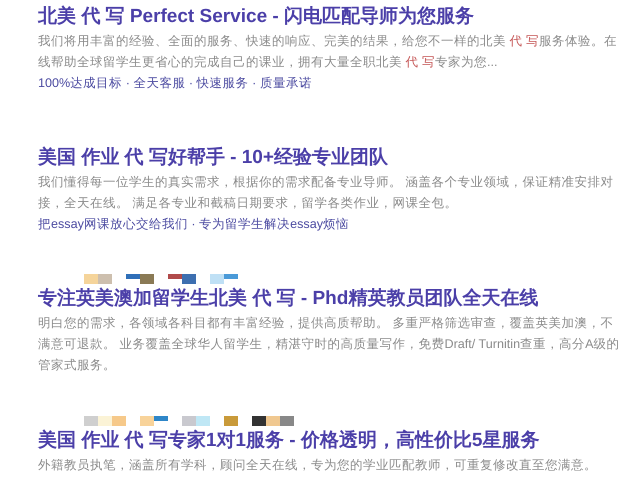 This screenshot has width=624, height=502. Describe the element at coordinates (318, 465) in the screenshot. I see `result-snippet: 外籍教员执笔，涵盖所有学科，顾问全天在线，专为您的学业匹配教师，可重复修改直至您满意。` at that location.